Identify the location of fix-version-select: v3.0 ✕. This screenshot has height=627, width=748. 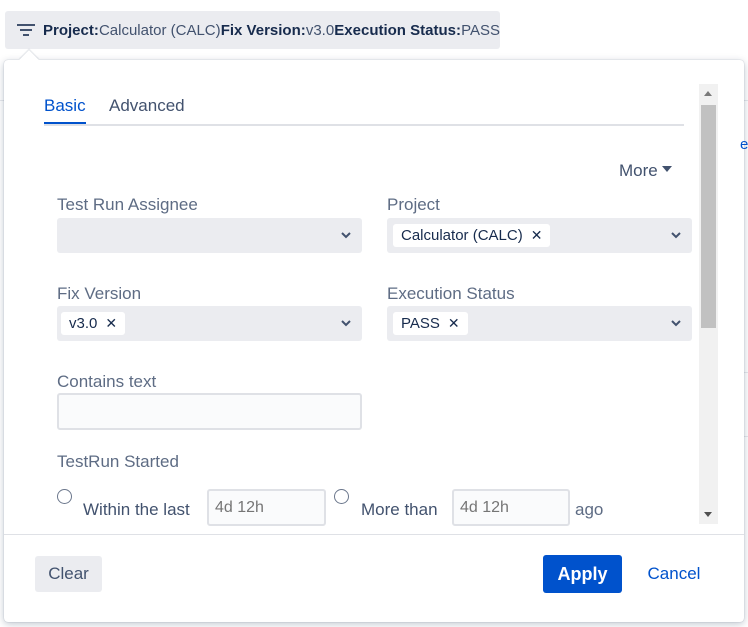
(209, 323).